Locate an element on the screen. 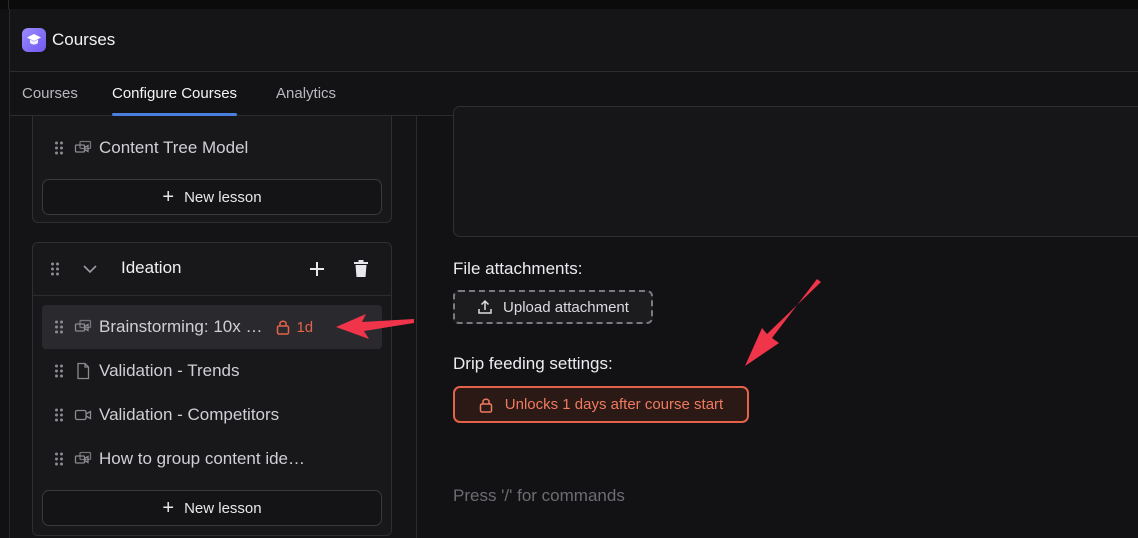  lesson-title: Validation - Trends is located at coordinates (169, 370).